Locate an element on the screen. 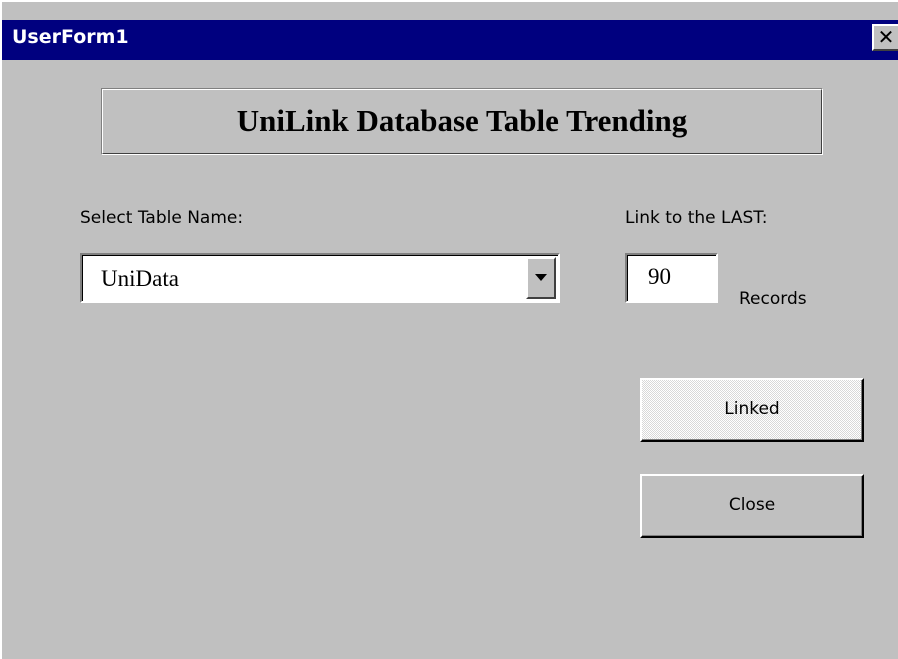 This screenshot has height=659, width=898. link-last-label: Link to the LAST: is located at coordinates (696, 218).